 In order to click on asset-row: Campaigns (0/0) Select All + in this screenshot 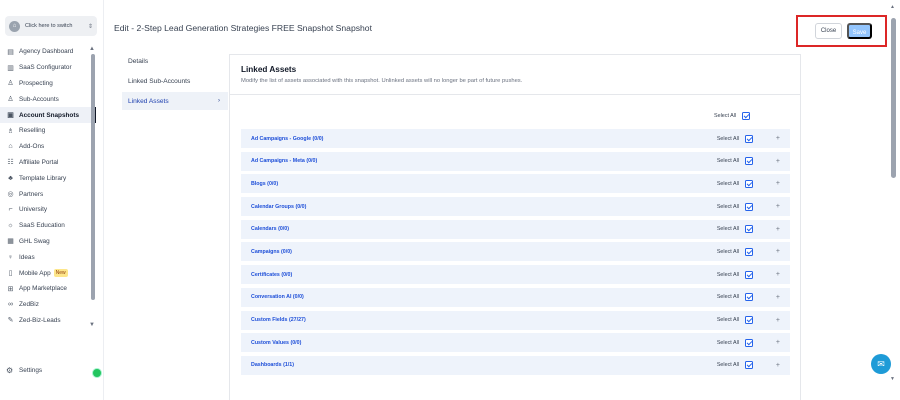, I will do `click(515, 252)`.